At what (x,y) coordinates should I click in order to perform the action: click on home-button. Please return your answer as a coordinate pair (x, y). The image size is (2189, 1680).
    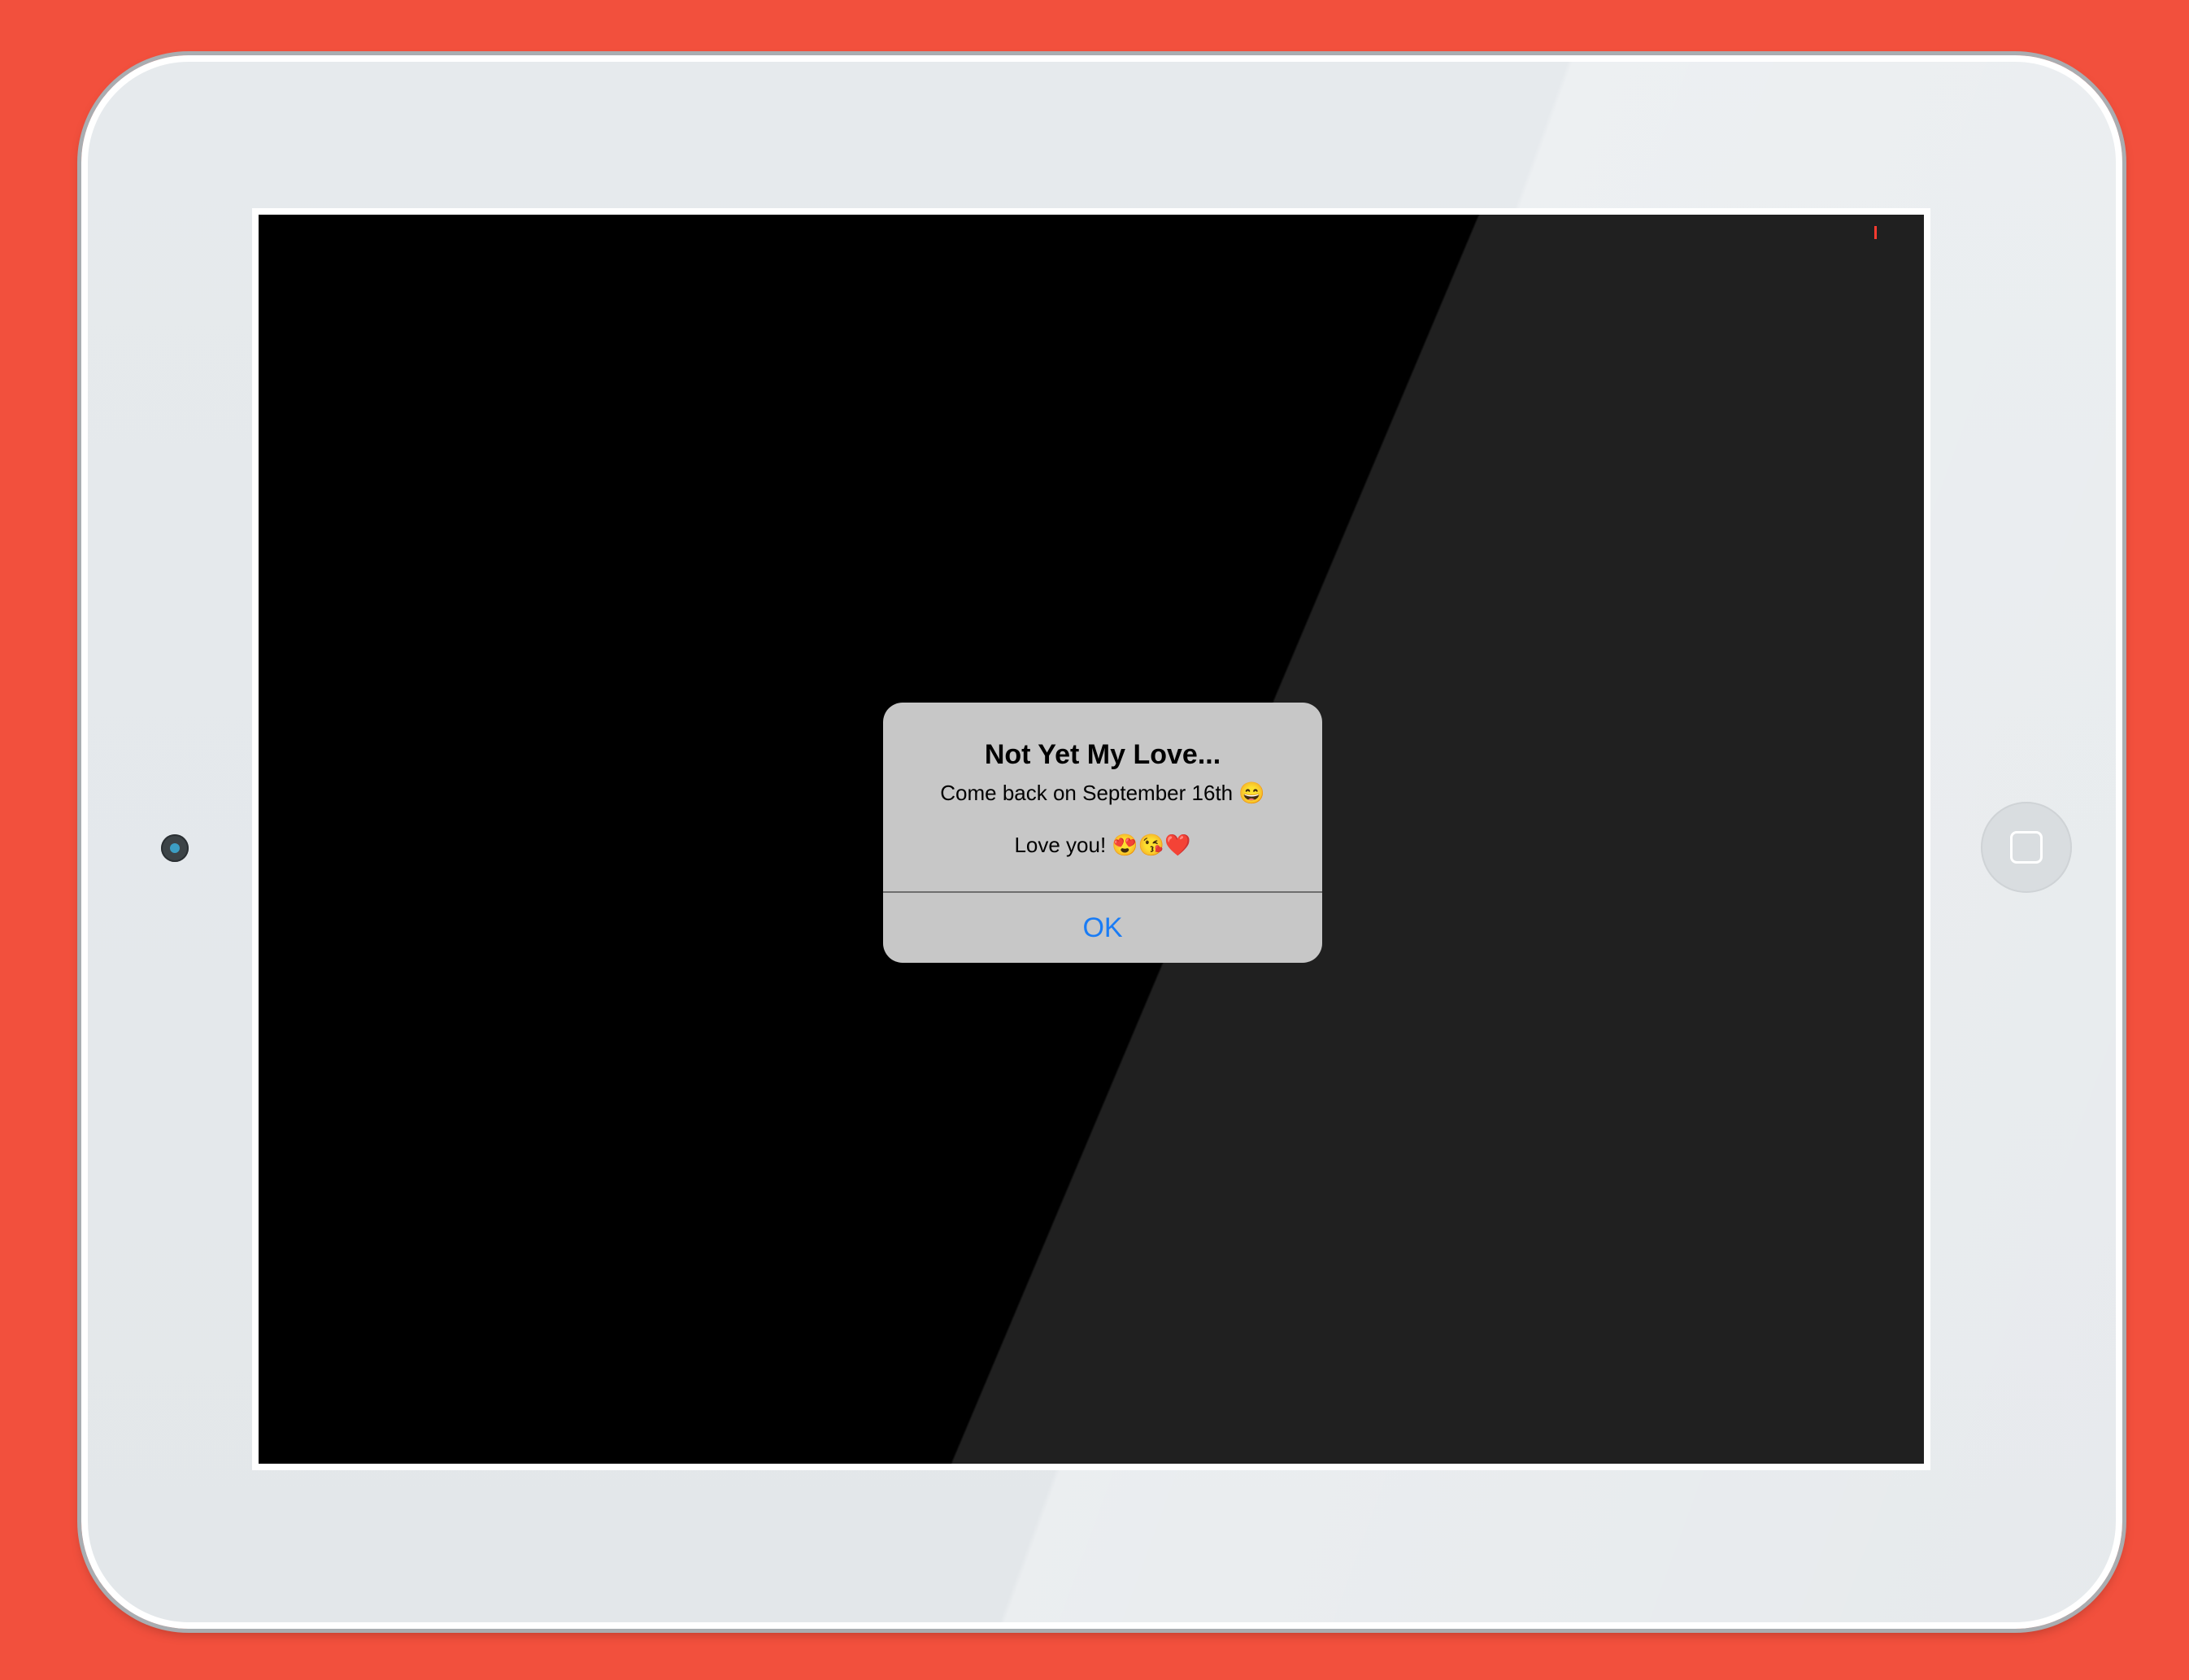
    Looking at the image, I should click on (2026, 848).